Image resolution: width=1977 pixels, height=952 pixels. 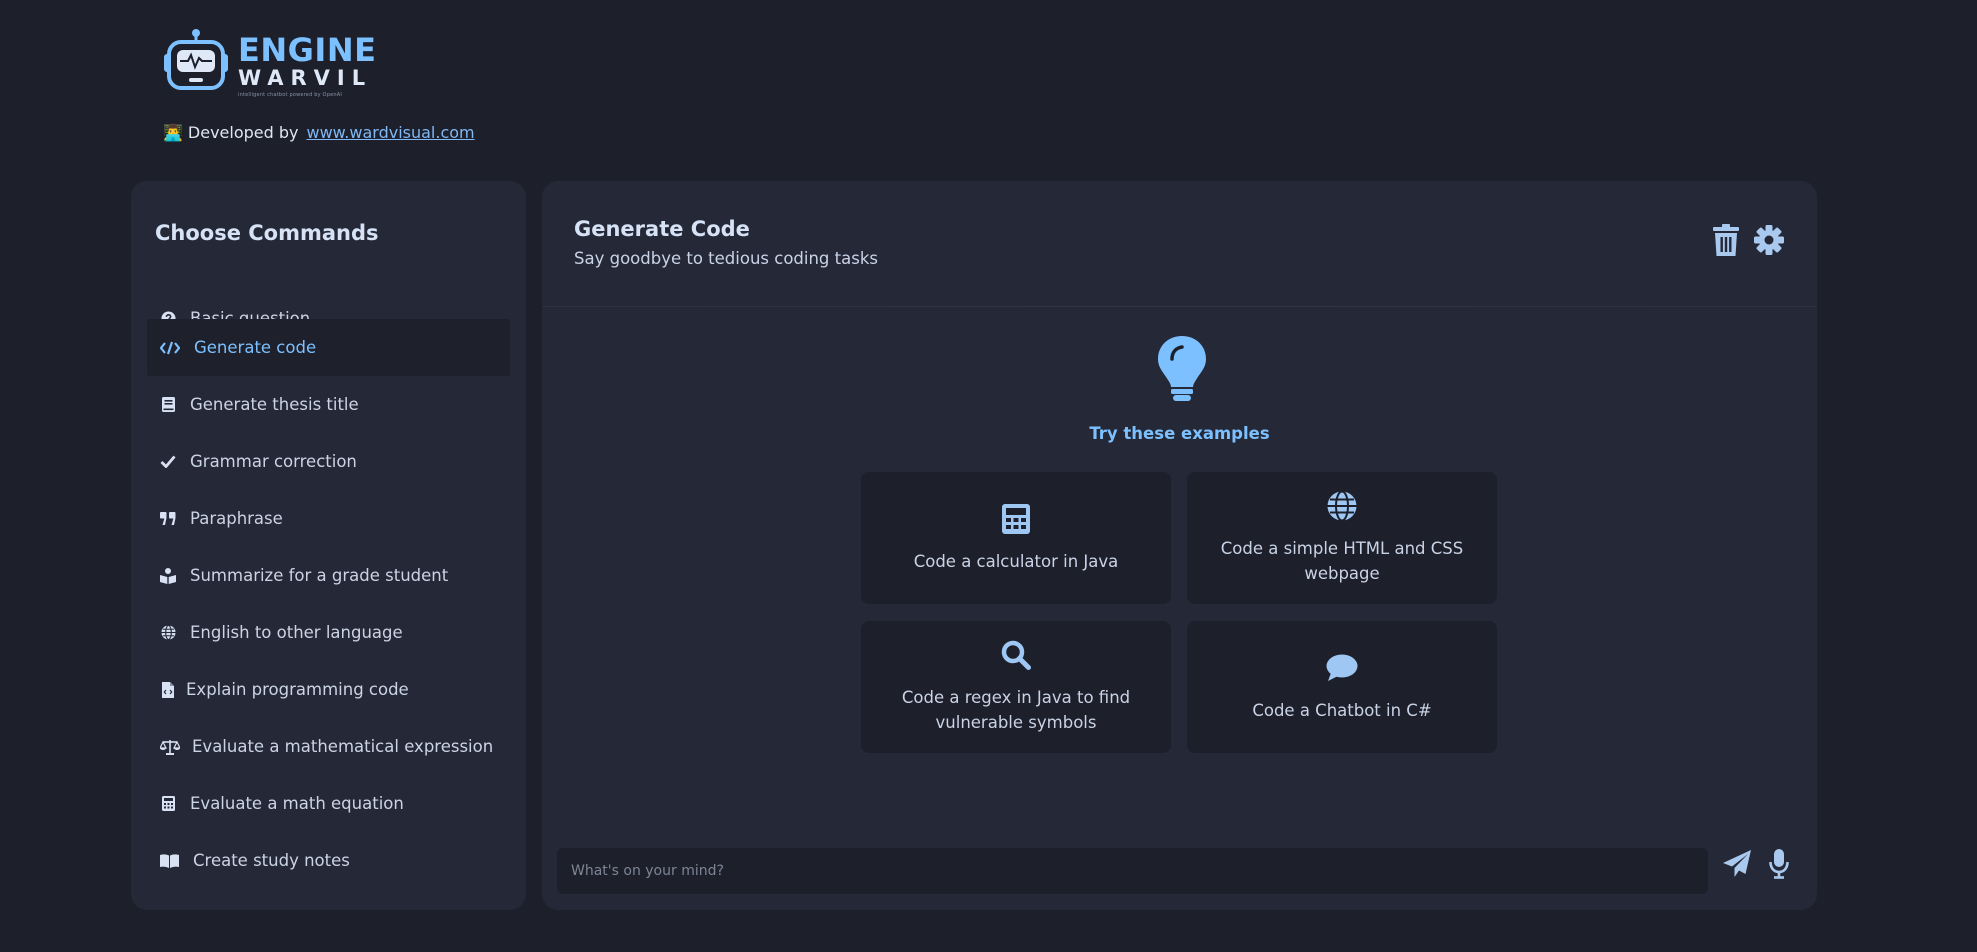 What do you see at coordinates (297, 689) in the screenshot?
I see `sidebar-item-label: Explain programming code` at bounding box center [297, 689].